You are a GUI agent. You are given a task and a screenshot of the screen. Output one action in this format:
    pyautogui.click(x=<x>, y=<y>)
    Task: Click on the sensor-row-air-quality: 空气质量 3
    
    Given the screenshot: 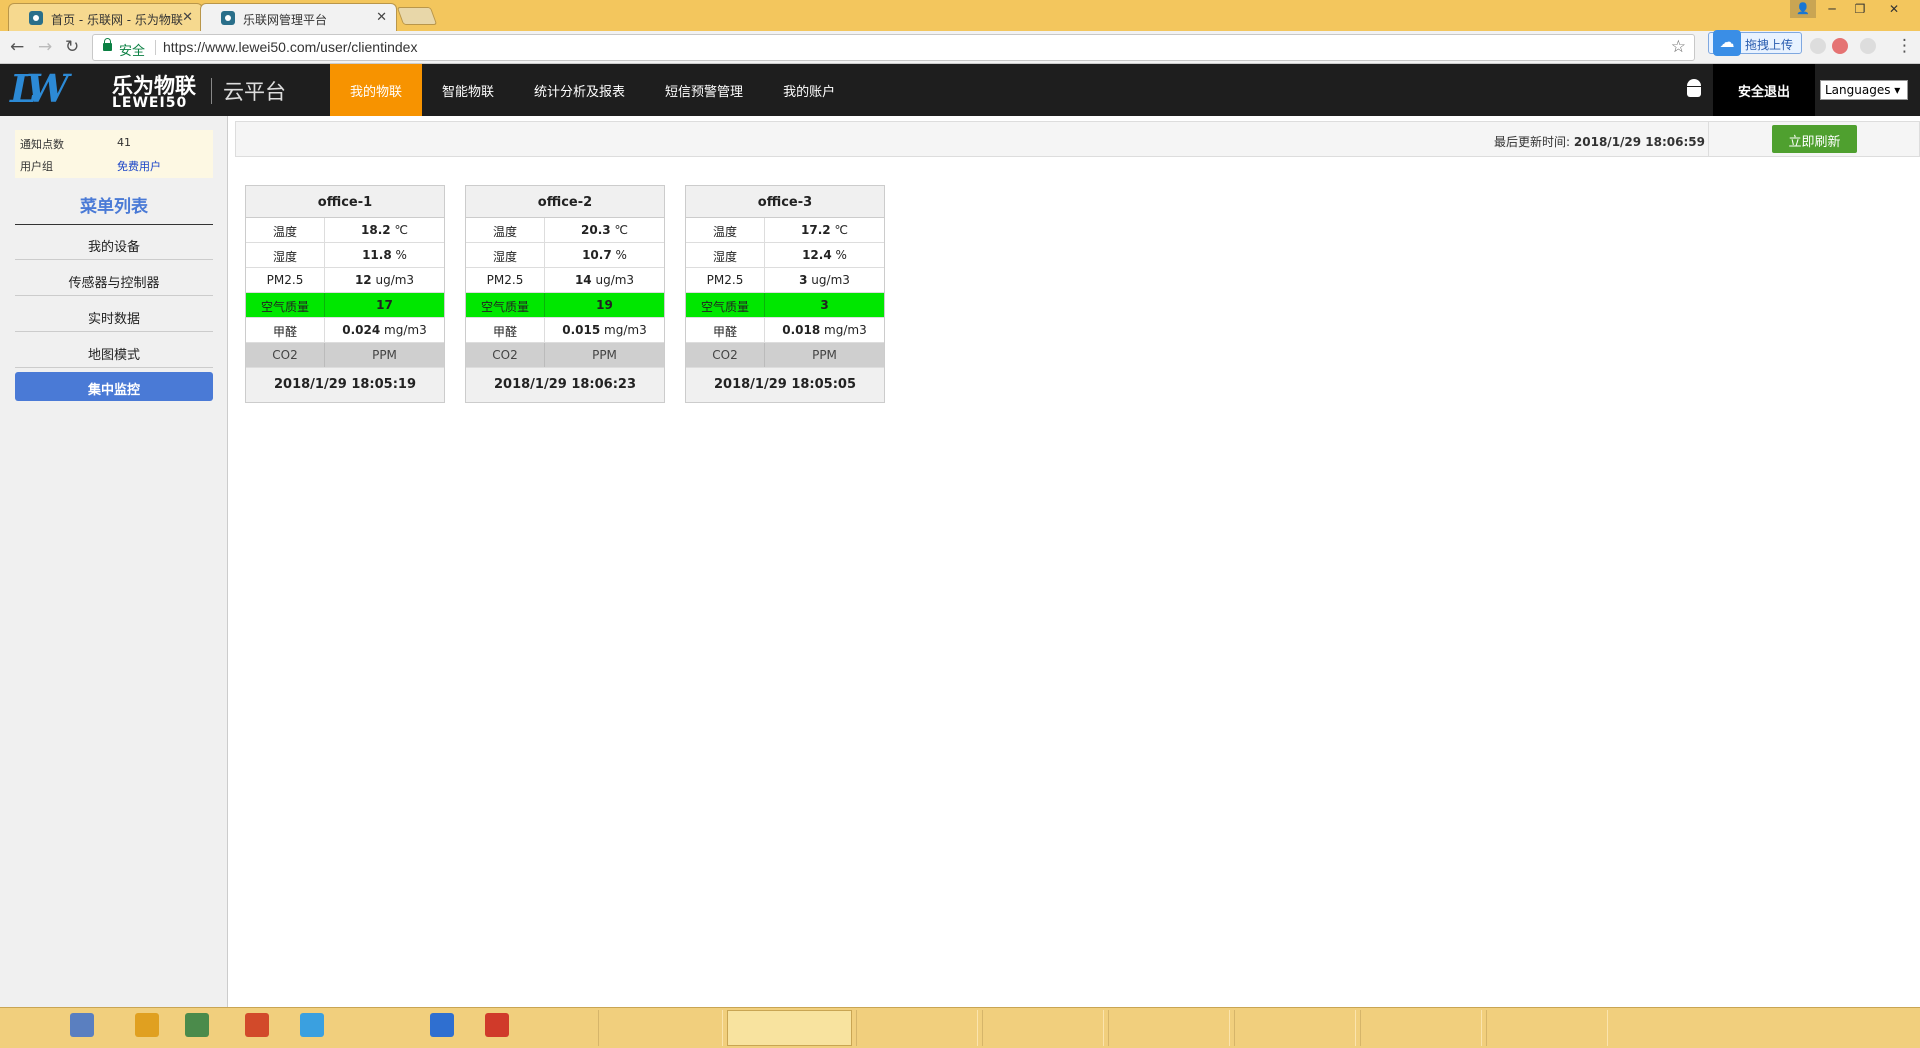 What is the action you would take?
    pyautogui.click(x=785, y=305)
    